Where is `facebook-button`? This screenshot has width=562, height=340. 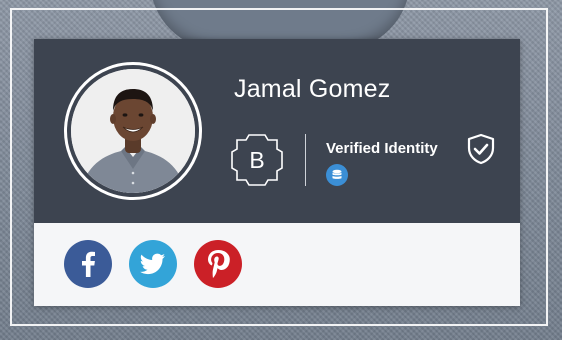
facebook-button is located at coordinates (88, 264).